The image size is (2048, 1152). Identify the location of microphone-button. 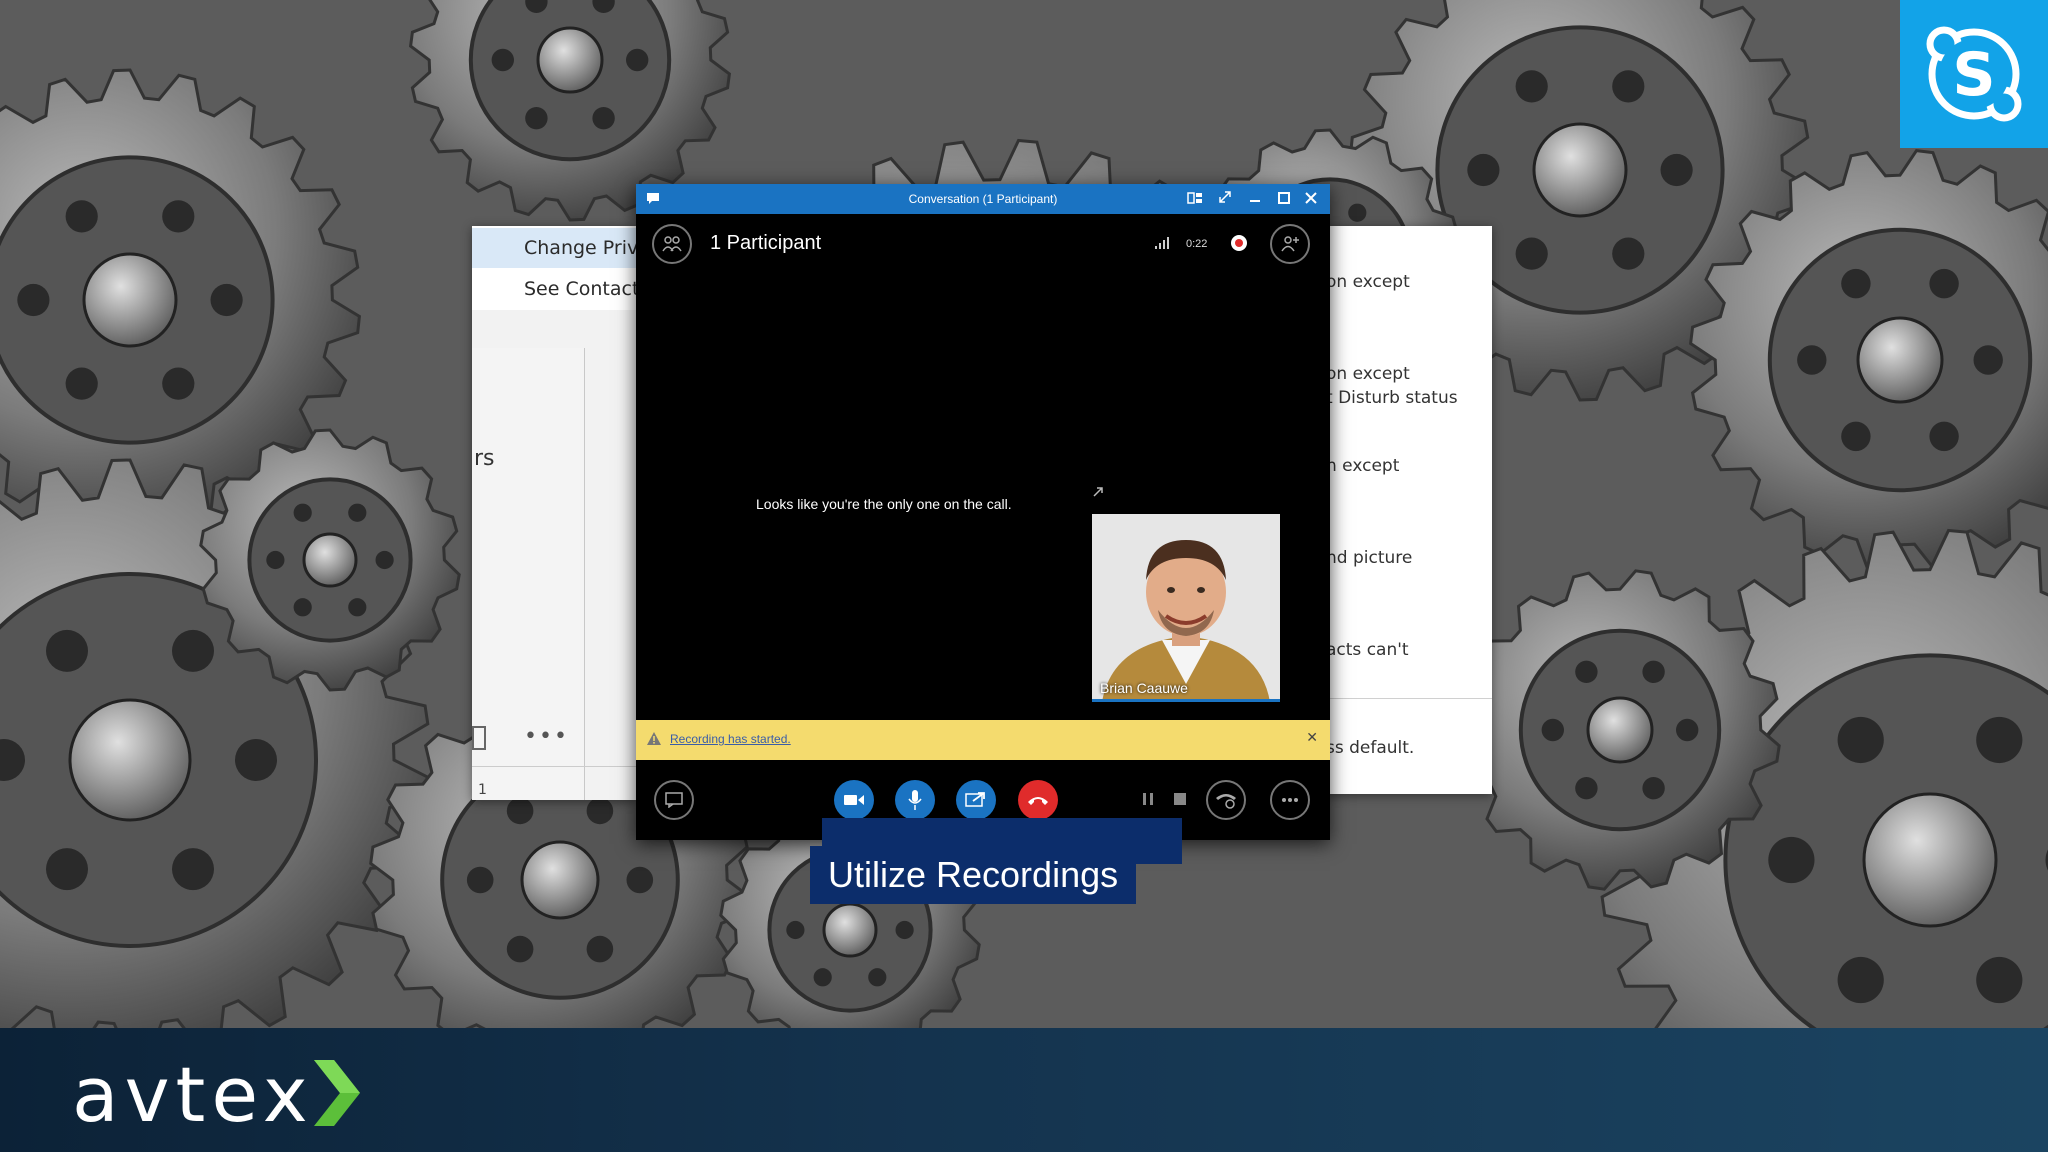
(915, 800).